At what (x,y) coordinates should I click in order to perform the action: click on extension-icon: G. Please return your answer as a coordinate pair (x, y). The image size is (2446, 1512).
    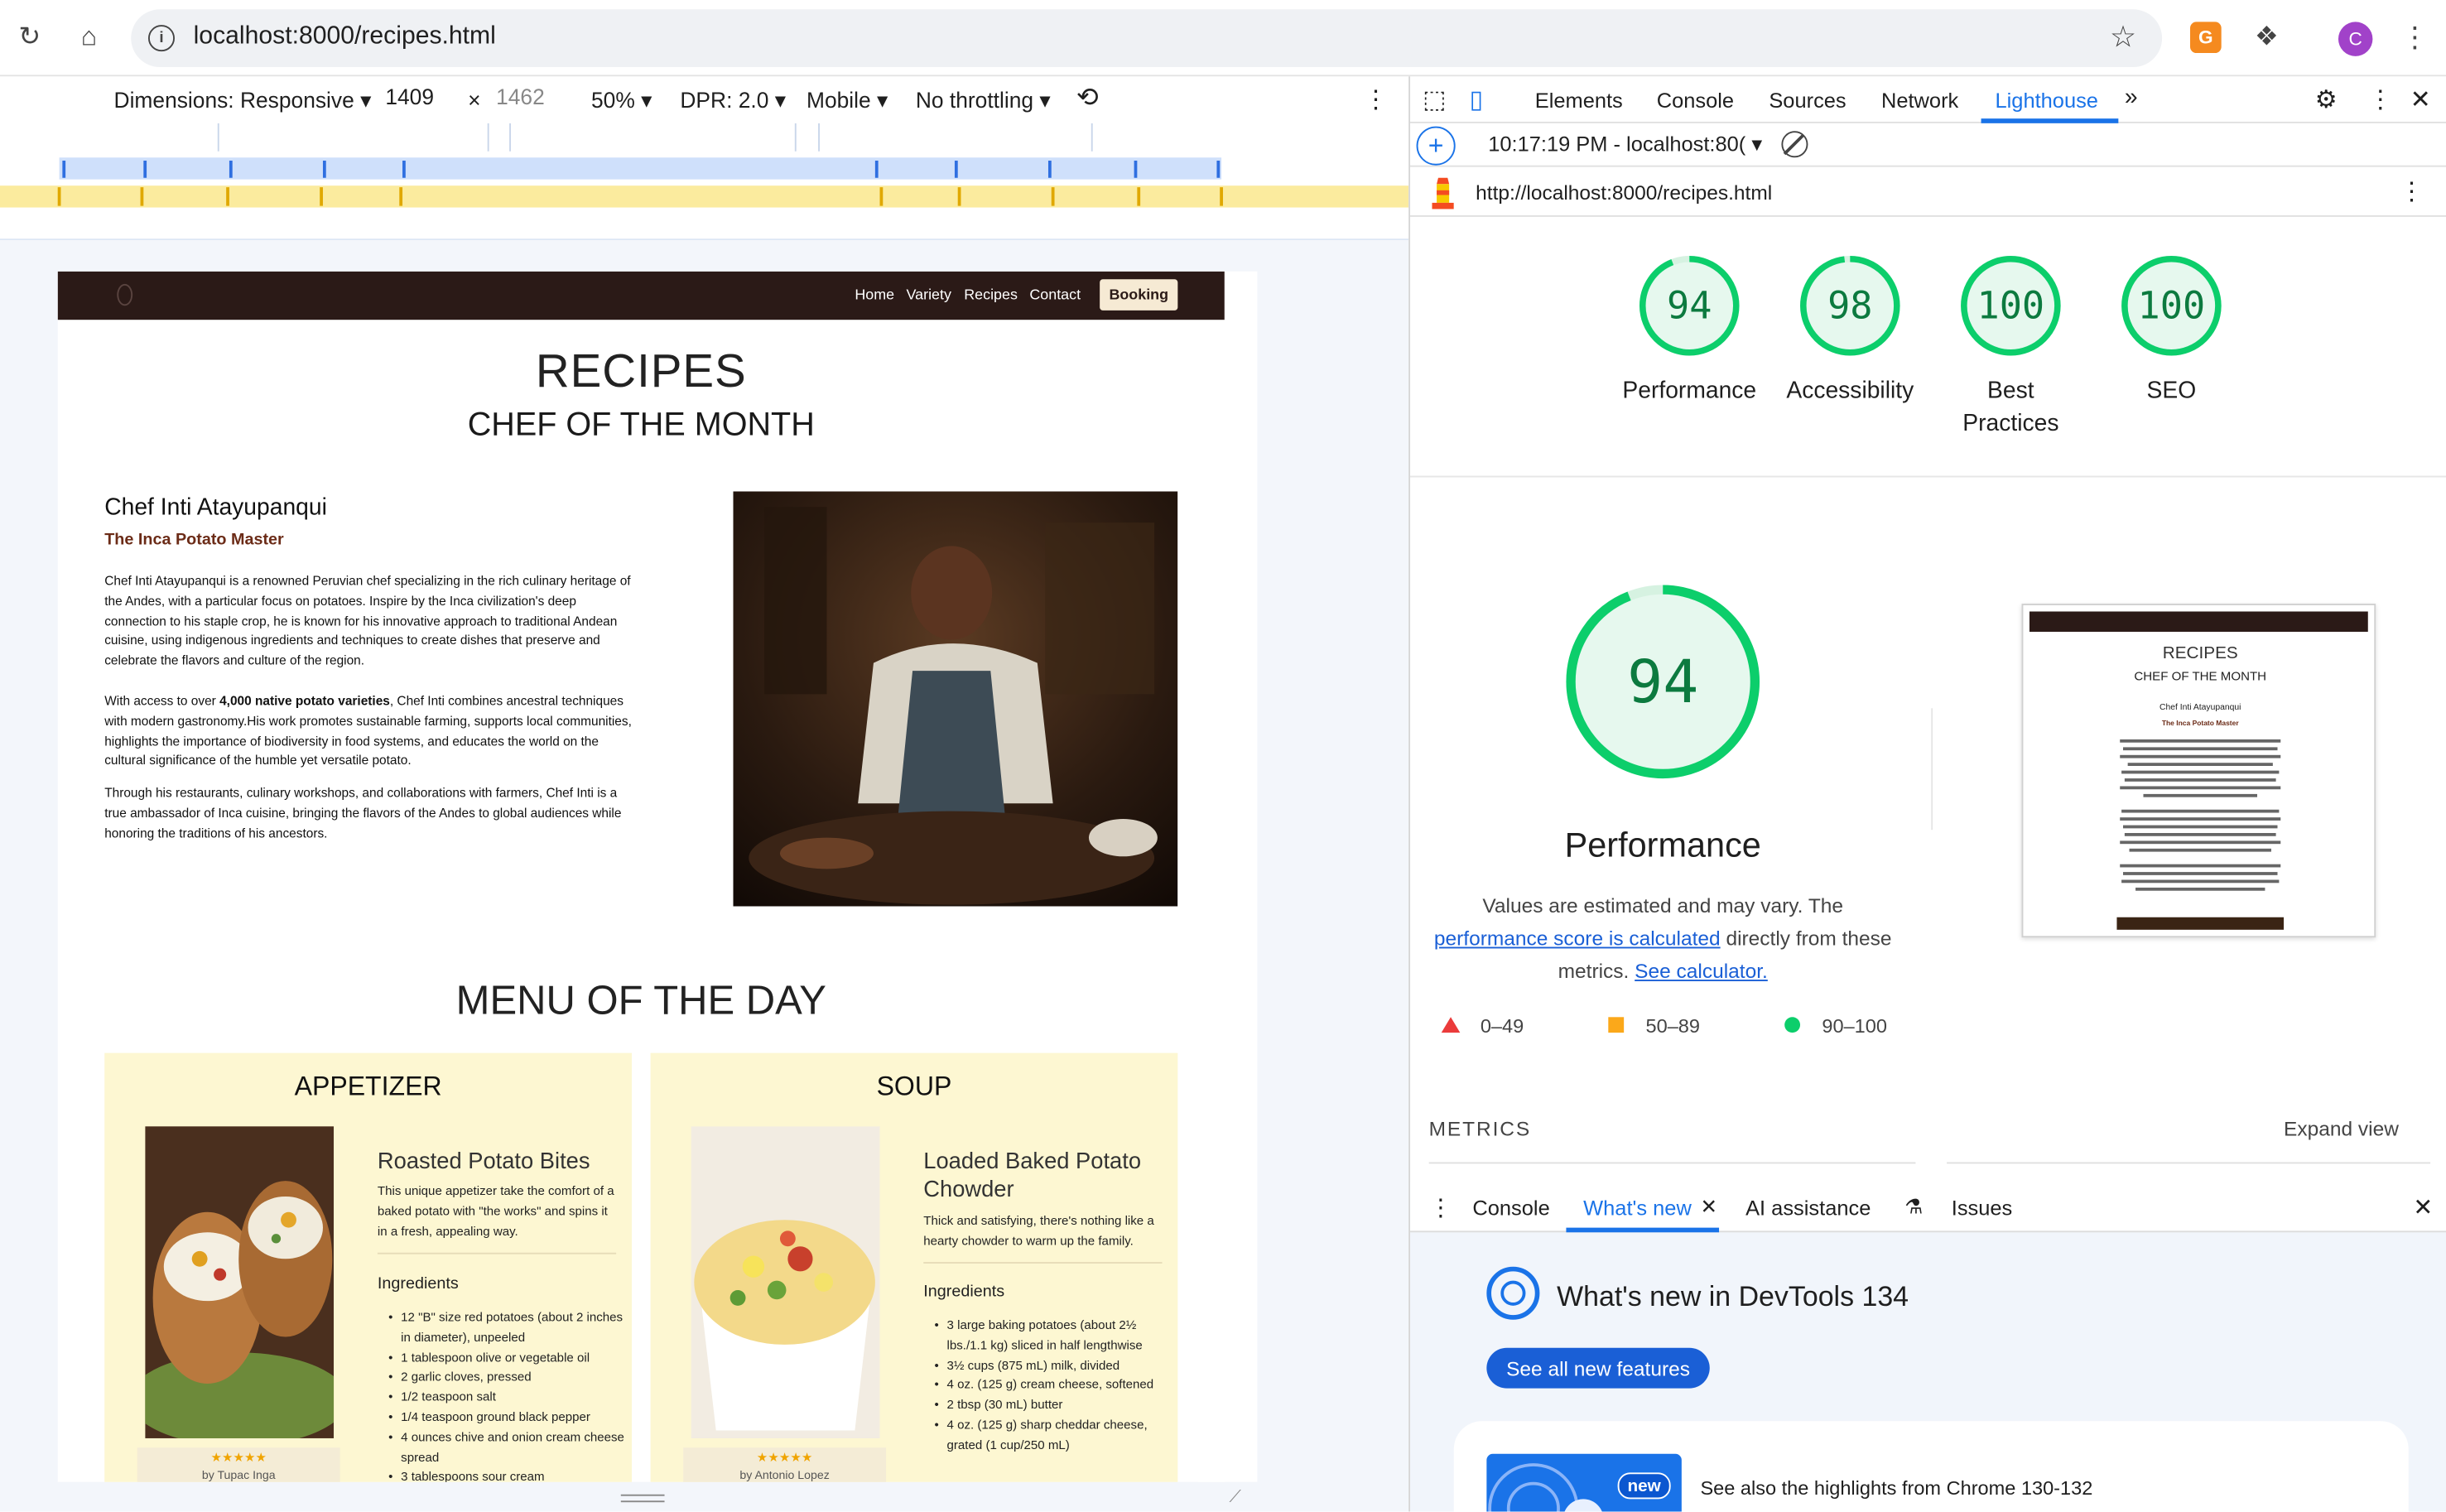
    Looking at the image, I should click on (2205, 38).